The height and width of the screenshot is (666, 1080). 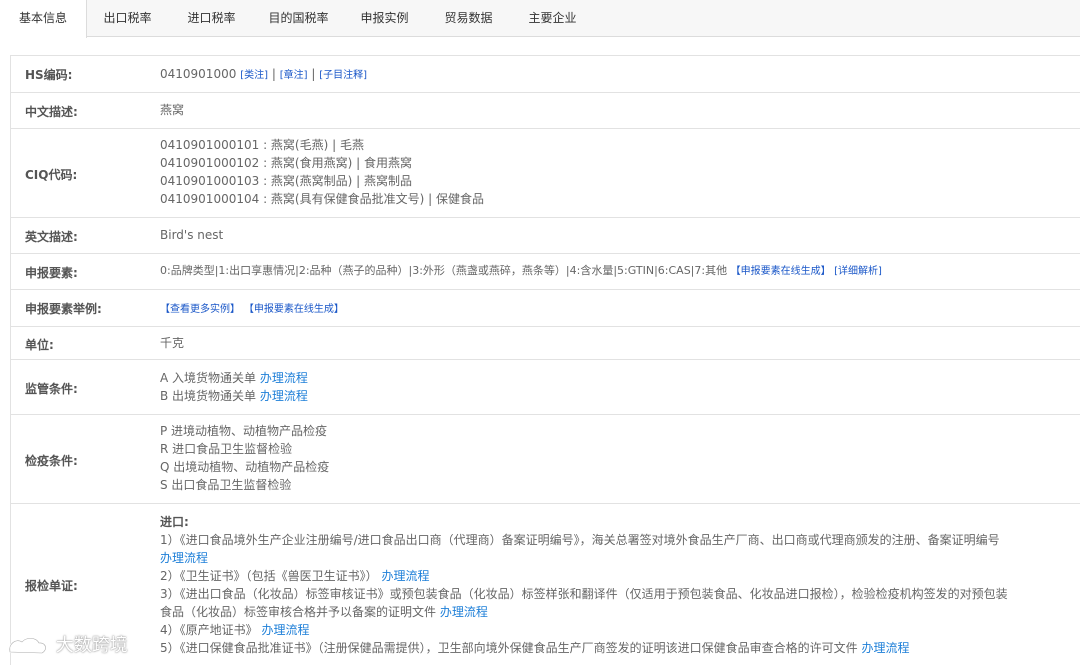 I want to click on watermark: 大数跨境, so click(x=67, y=646).